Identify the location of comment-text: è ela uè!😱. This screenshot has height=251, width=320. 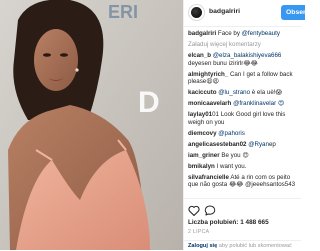
(266, 93).